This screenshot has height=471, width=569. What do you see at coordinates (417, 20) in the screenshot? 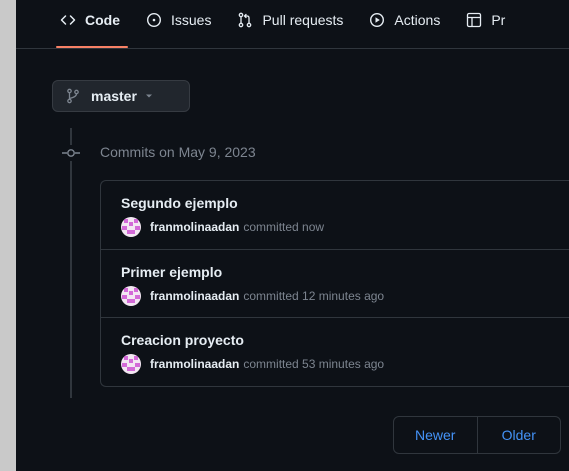
I see `tab-label: Actions` at bounding box center [417, 20].